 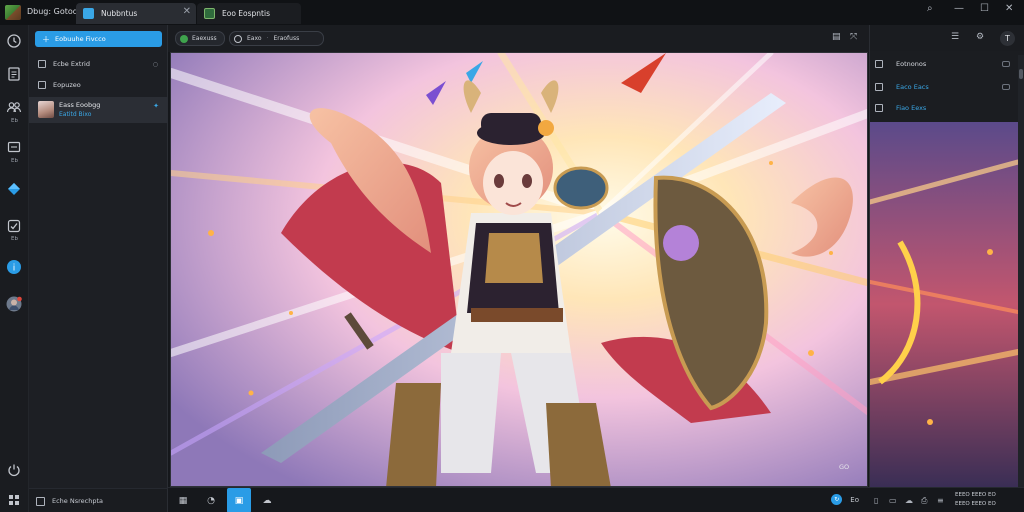 I want to click on new-button-label: Eobuuhe Fivcco, so click(x=80, y=39).